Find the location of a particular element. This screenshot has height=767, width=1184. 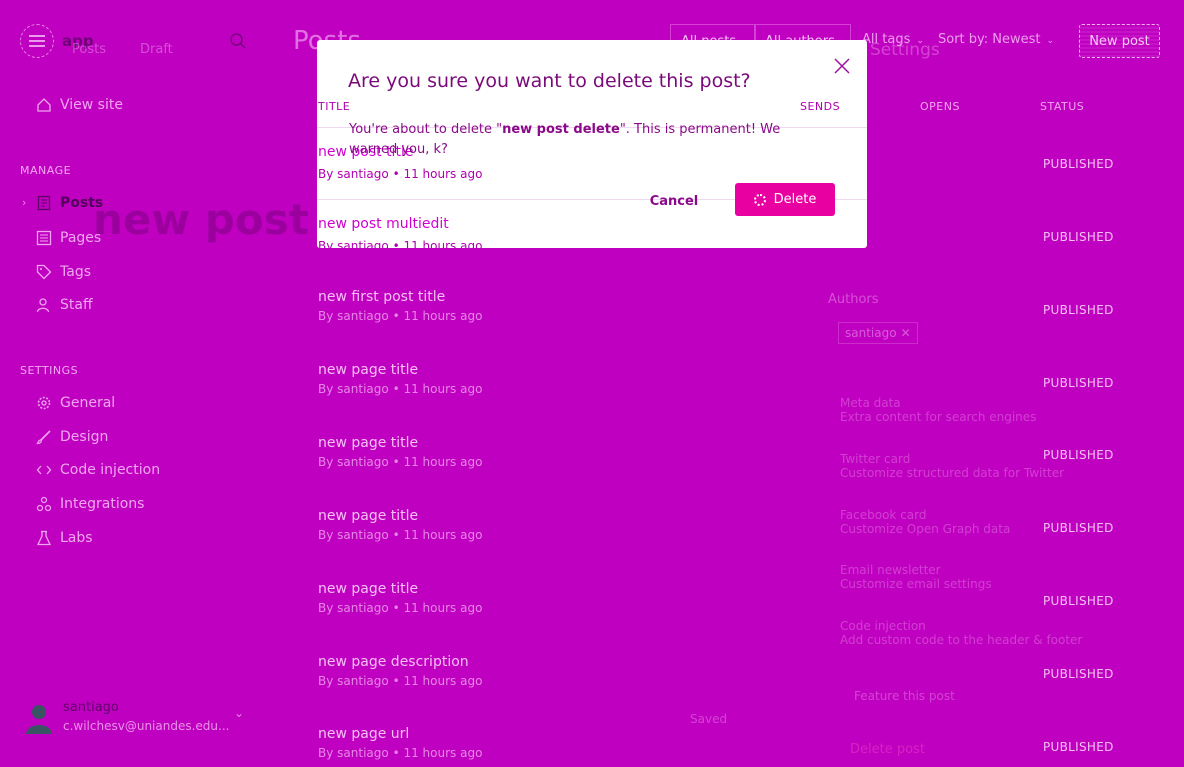

view-site-link: View site is located at coordinates (79, 105).